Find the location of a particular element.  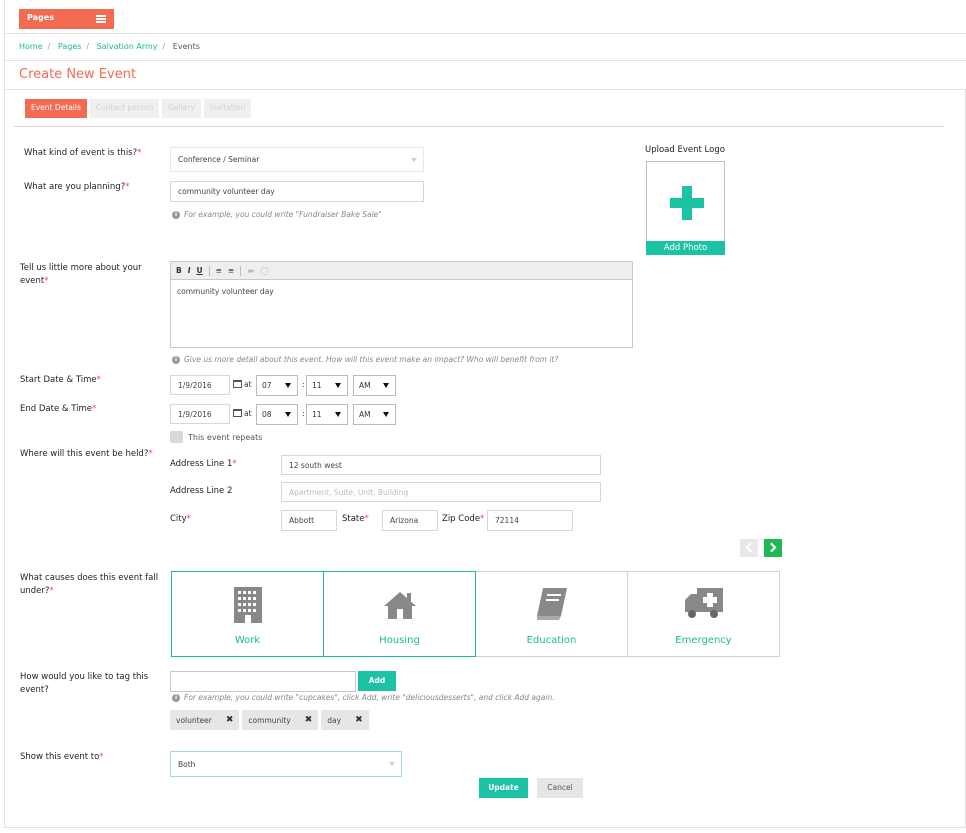

city-label: City* is located at coordinates (180, 519).